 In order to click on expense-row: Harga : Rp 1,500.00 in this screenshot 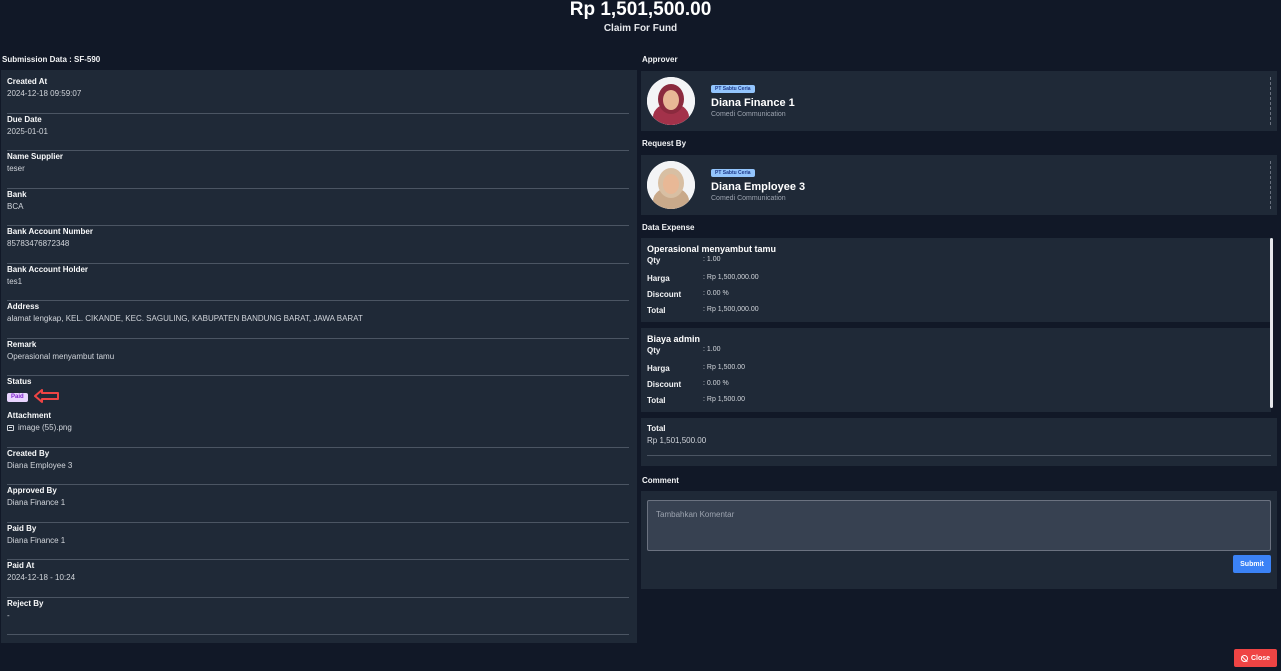, I will do `click(959, 369)`.